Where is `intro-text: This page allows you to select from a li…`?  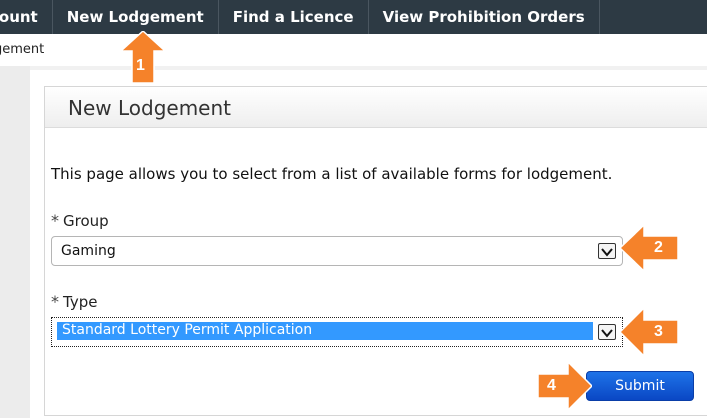 intro-text: This page allows you to select from a li… is located at coordinates (332, 174).